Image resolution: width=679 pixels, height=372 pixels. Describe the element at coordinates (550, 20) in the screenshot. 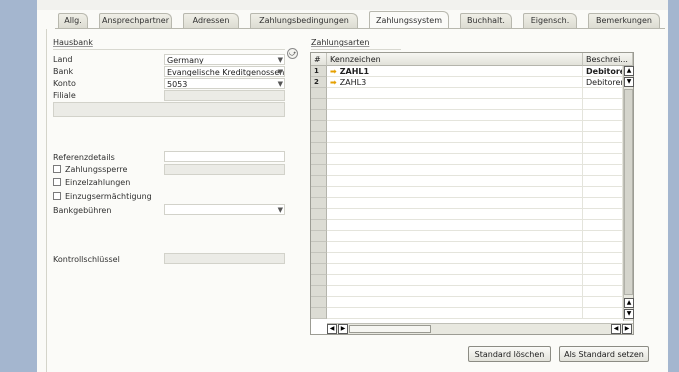

I see `tab-eigensch: Eigensch.` at that location.